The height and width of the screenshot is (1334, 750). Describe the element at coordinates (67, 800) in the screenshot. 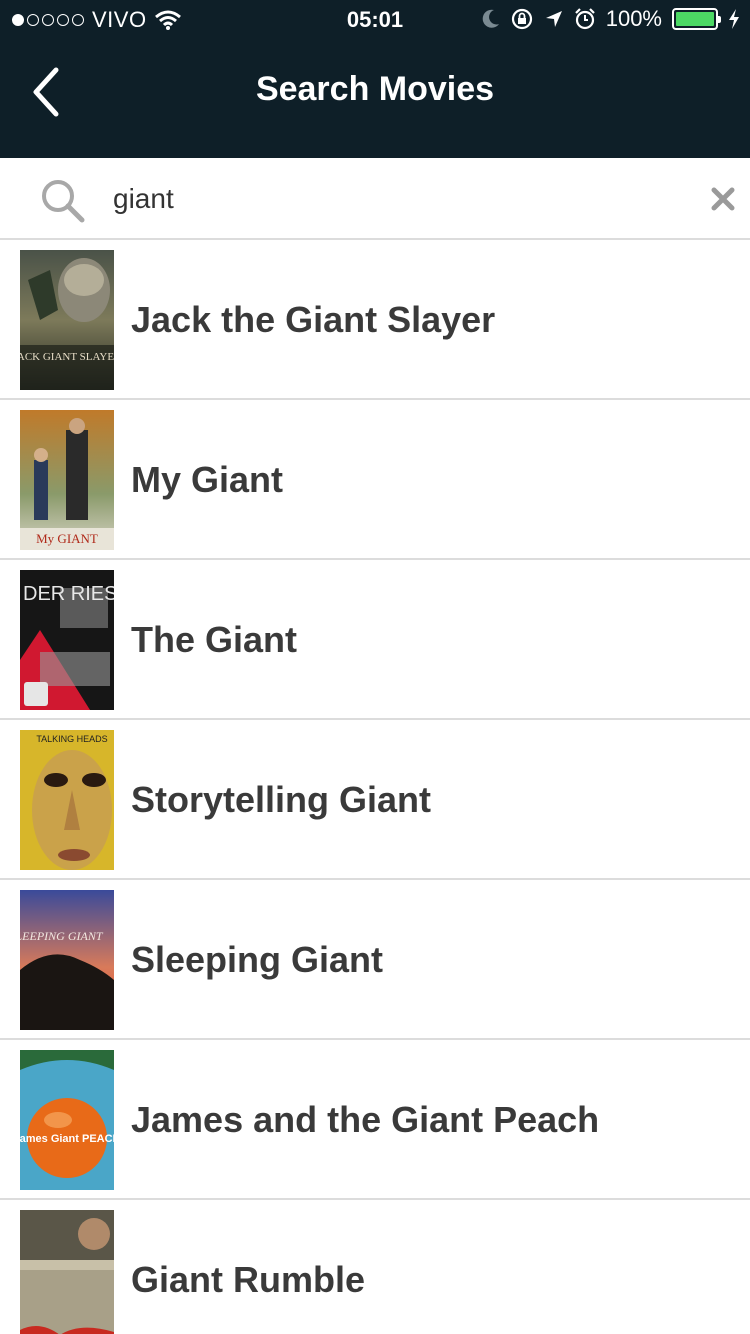

I see `movie-poster: TALKING HEADS` at that location.